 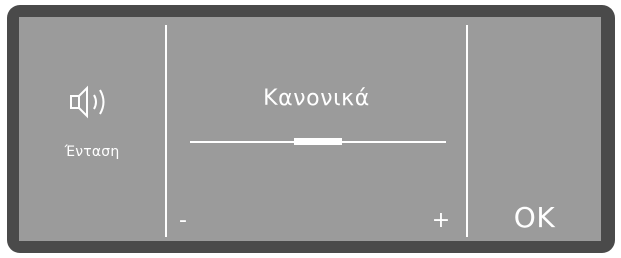 I want to click on left-divider, so click(x=166, y=131).